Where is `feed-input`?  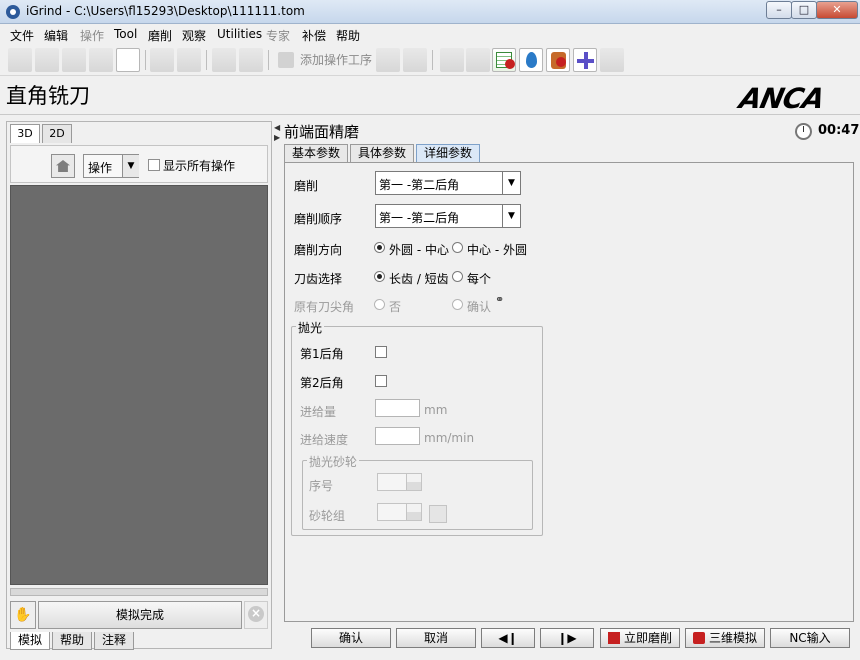
feed-input is located at coordinates (397, 408).